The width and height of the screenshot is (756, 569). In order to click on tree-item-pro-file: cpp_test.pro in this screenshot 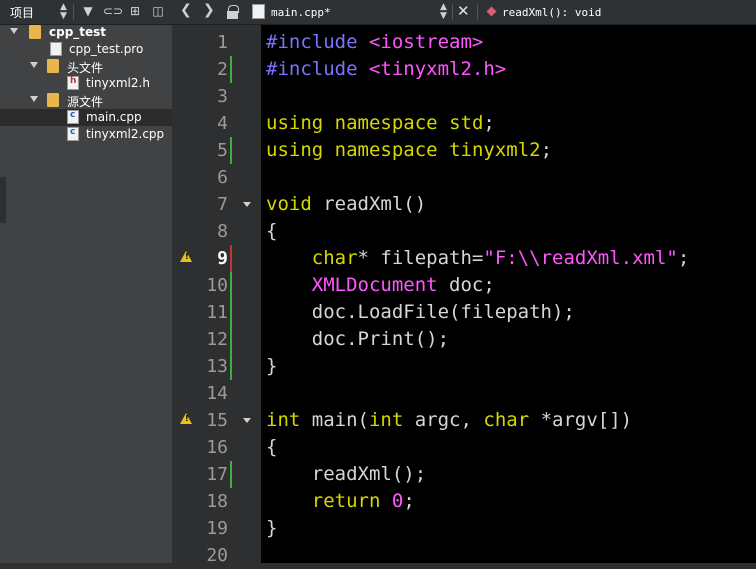, I will do `click(86, 49)`.